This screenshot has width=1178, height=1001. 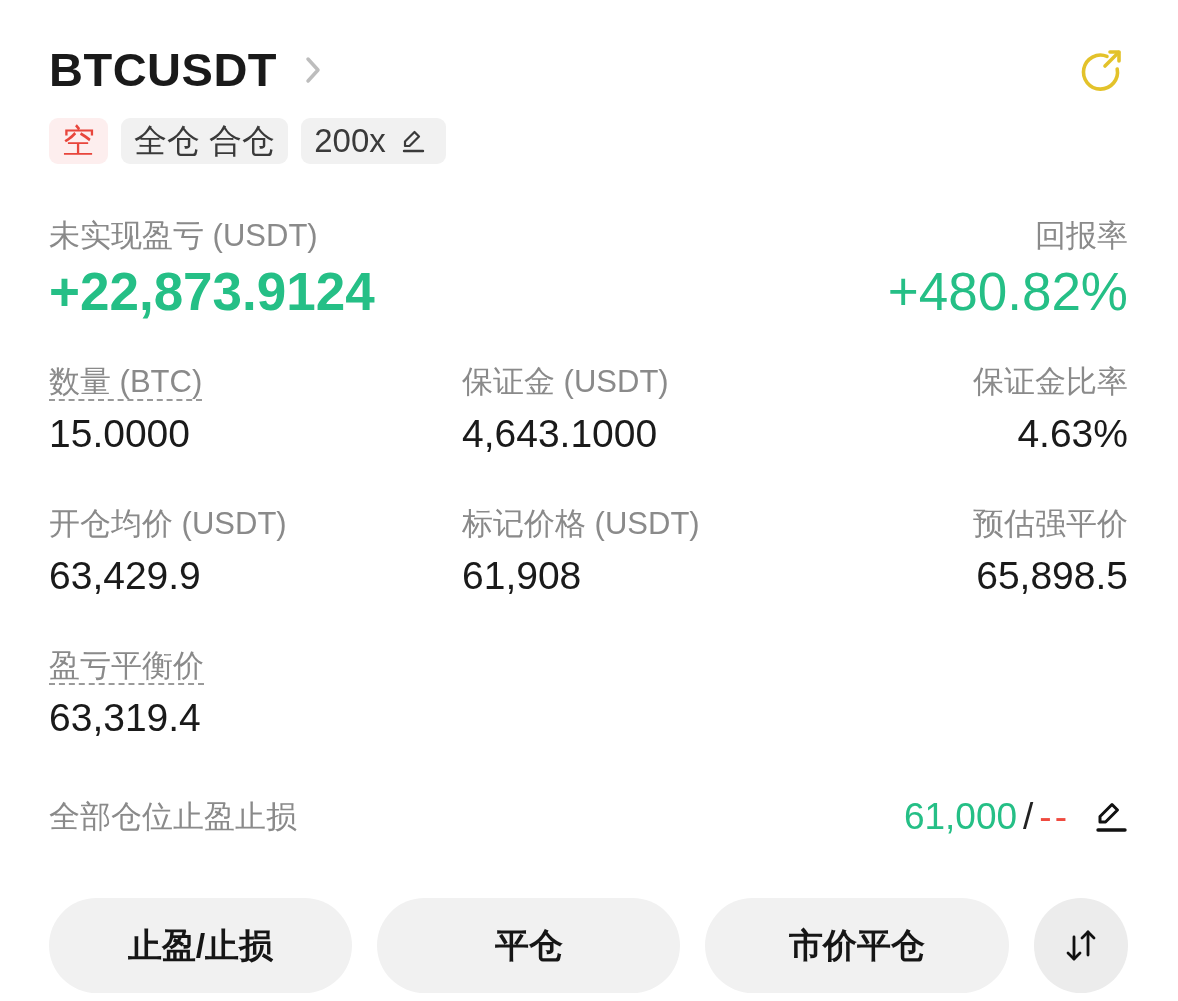 What do you see at coordinates (581, 524) in the screenshot?
I see `field-label: 标记价格 (USDT)` at bounding box center [581, 524].